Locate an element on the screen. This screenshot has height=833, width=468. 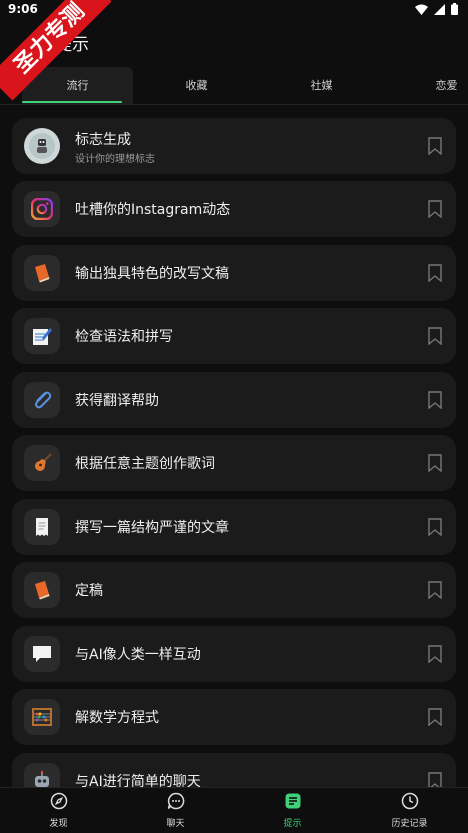
prompt-list-icon is located at coordinates (292, 801).